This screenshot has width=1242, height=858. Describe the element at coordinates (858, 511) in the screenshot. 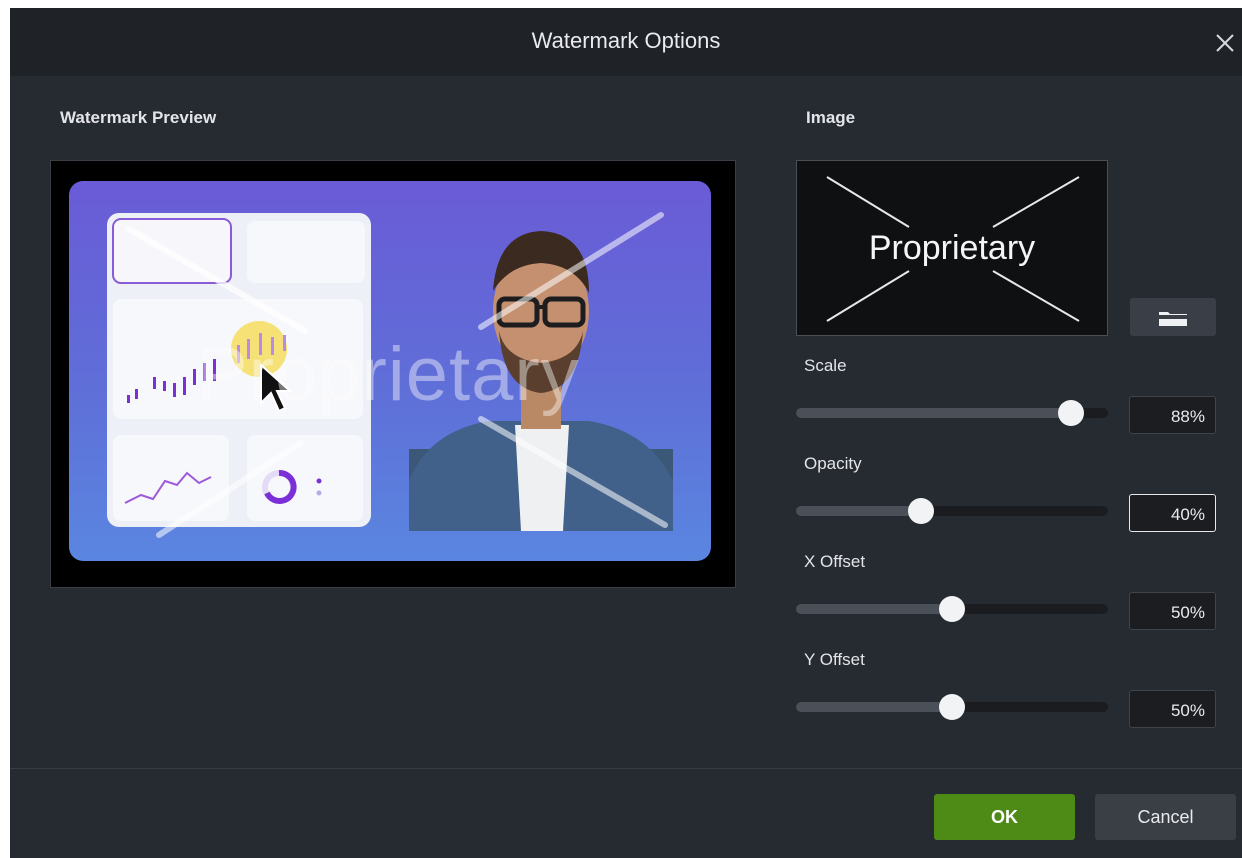

I see `opacity-slider-fill` at that location.